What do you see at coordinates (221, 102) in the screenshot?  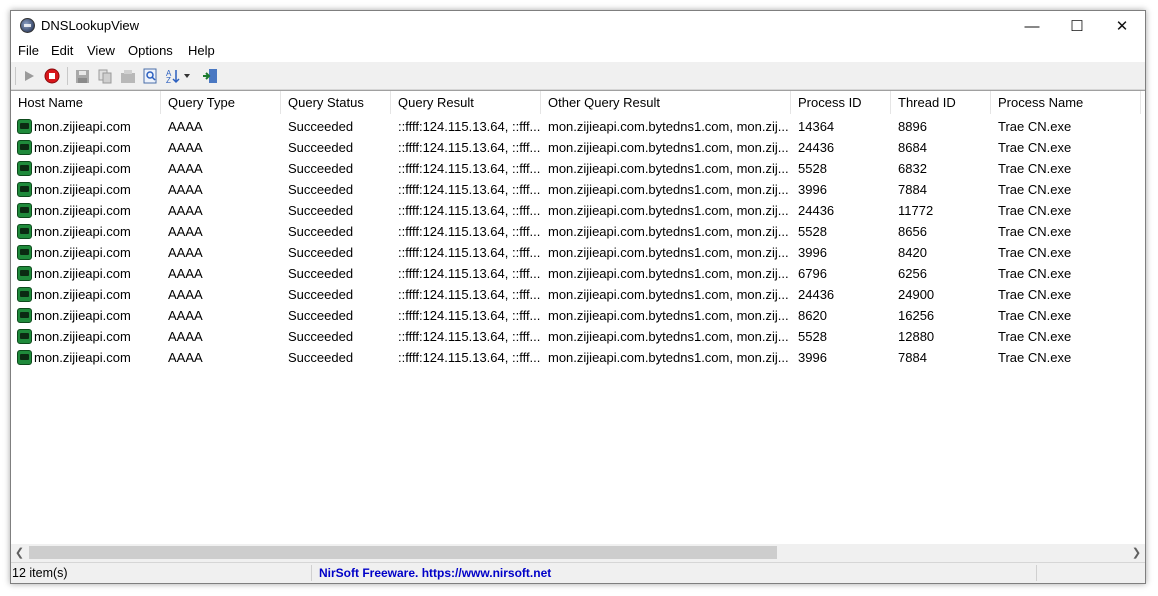 I see `column-header-query-type: Query Type` at bounding box center [221, 102].